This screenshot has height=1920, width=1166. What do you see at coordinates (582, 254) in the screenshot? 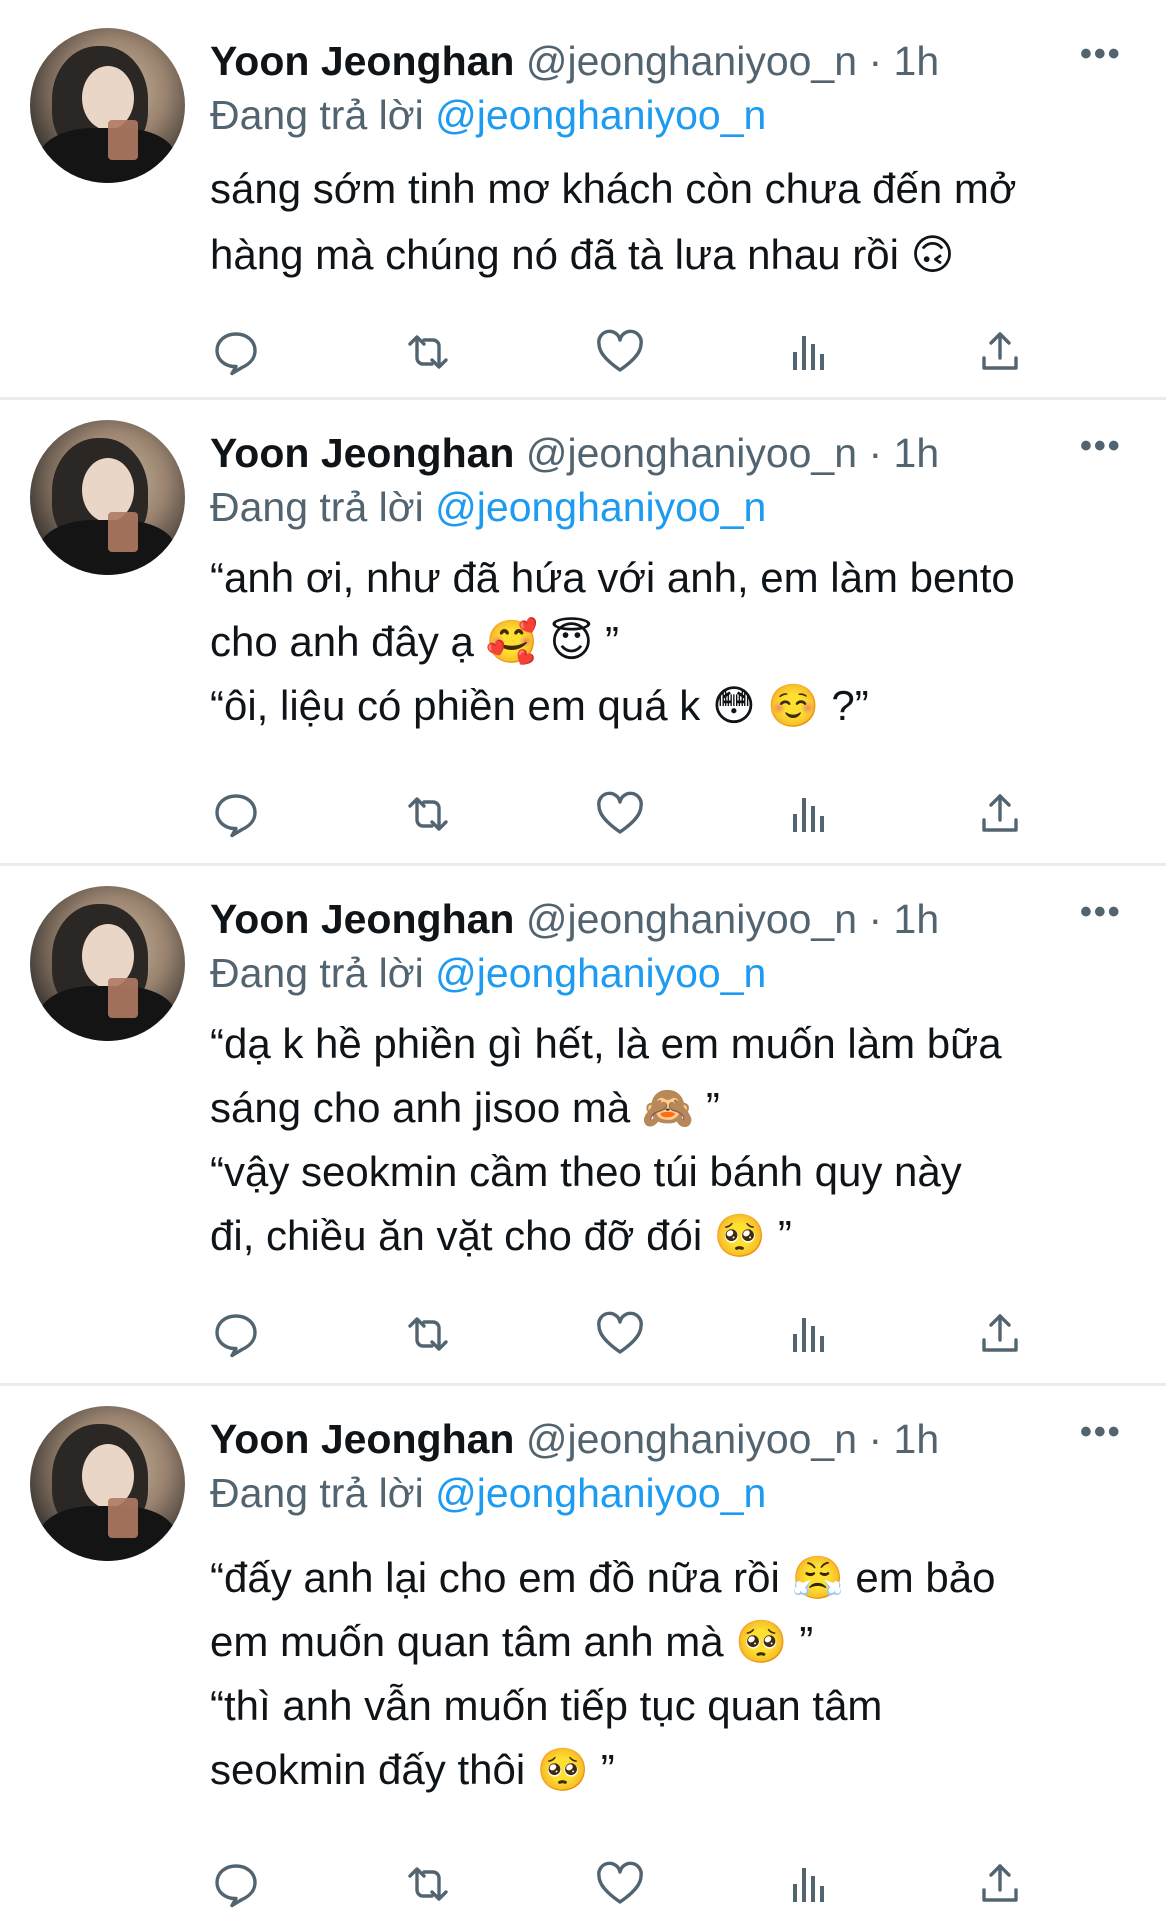
I see `tweet-line: hàng mà chúng nó đã tà lưa nhau rồi 🙃` at bounding box center [582, 254].